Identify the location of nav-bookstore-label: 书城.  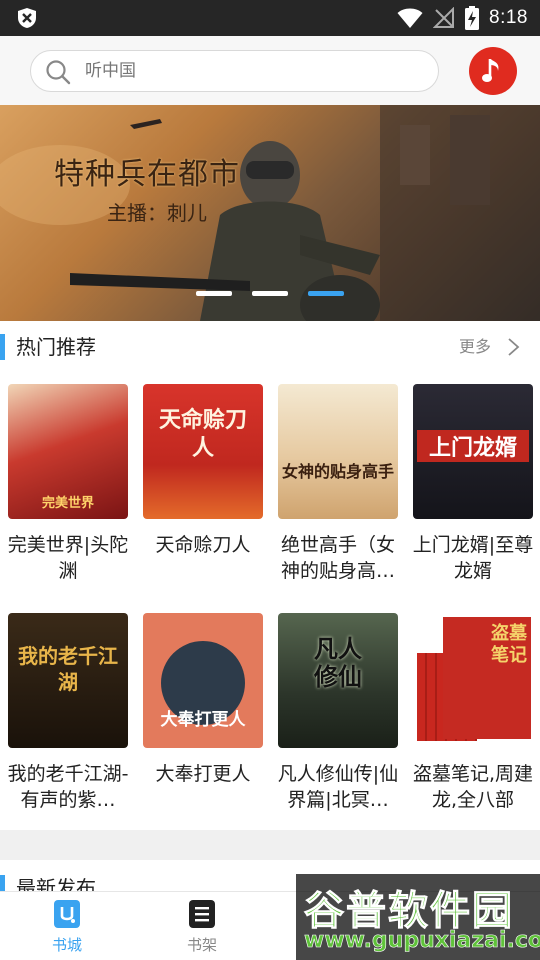
(66, 945).